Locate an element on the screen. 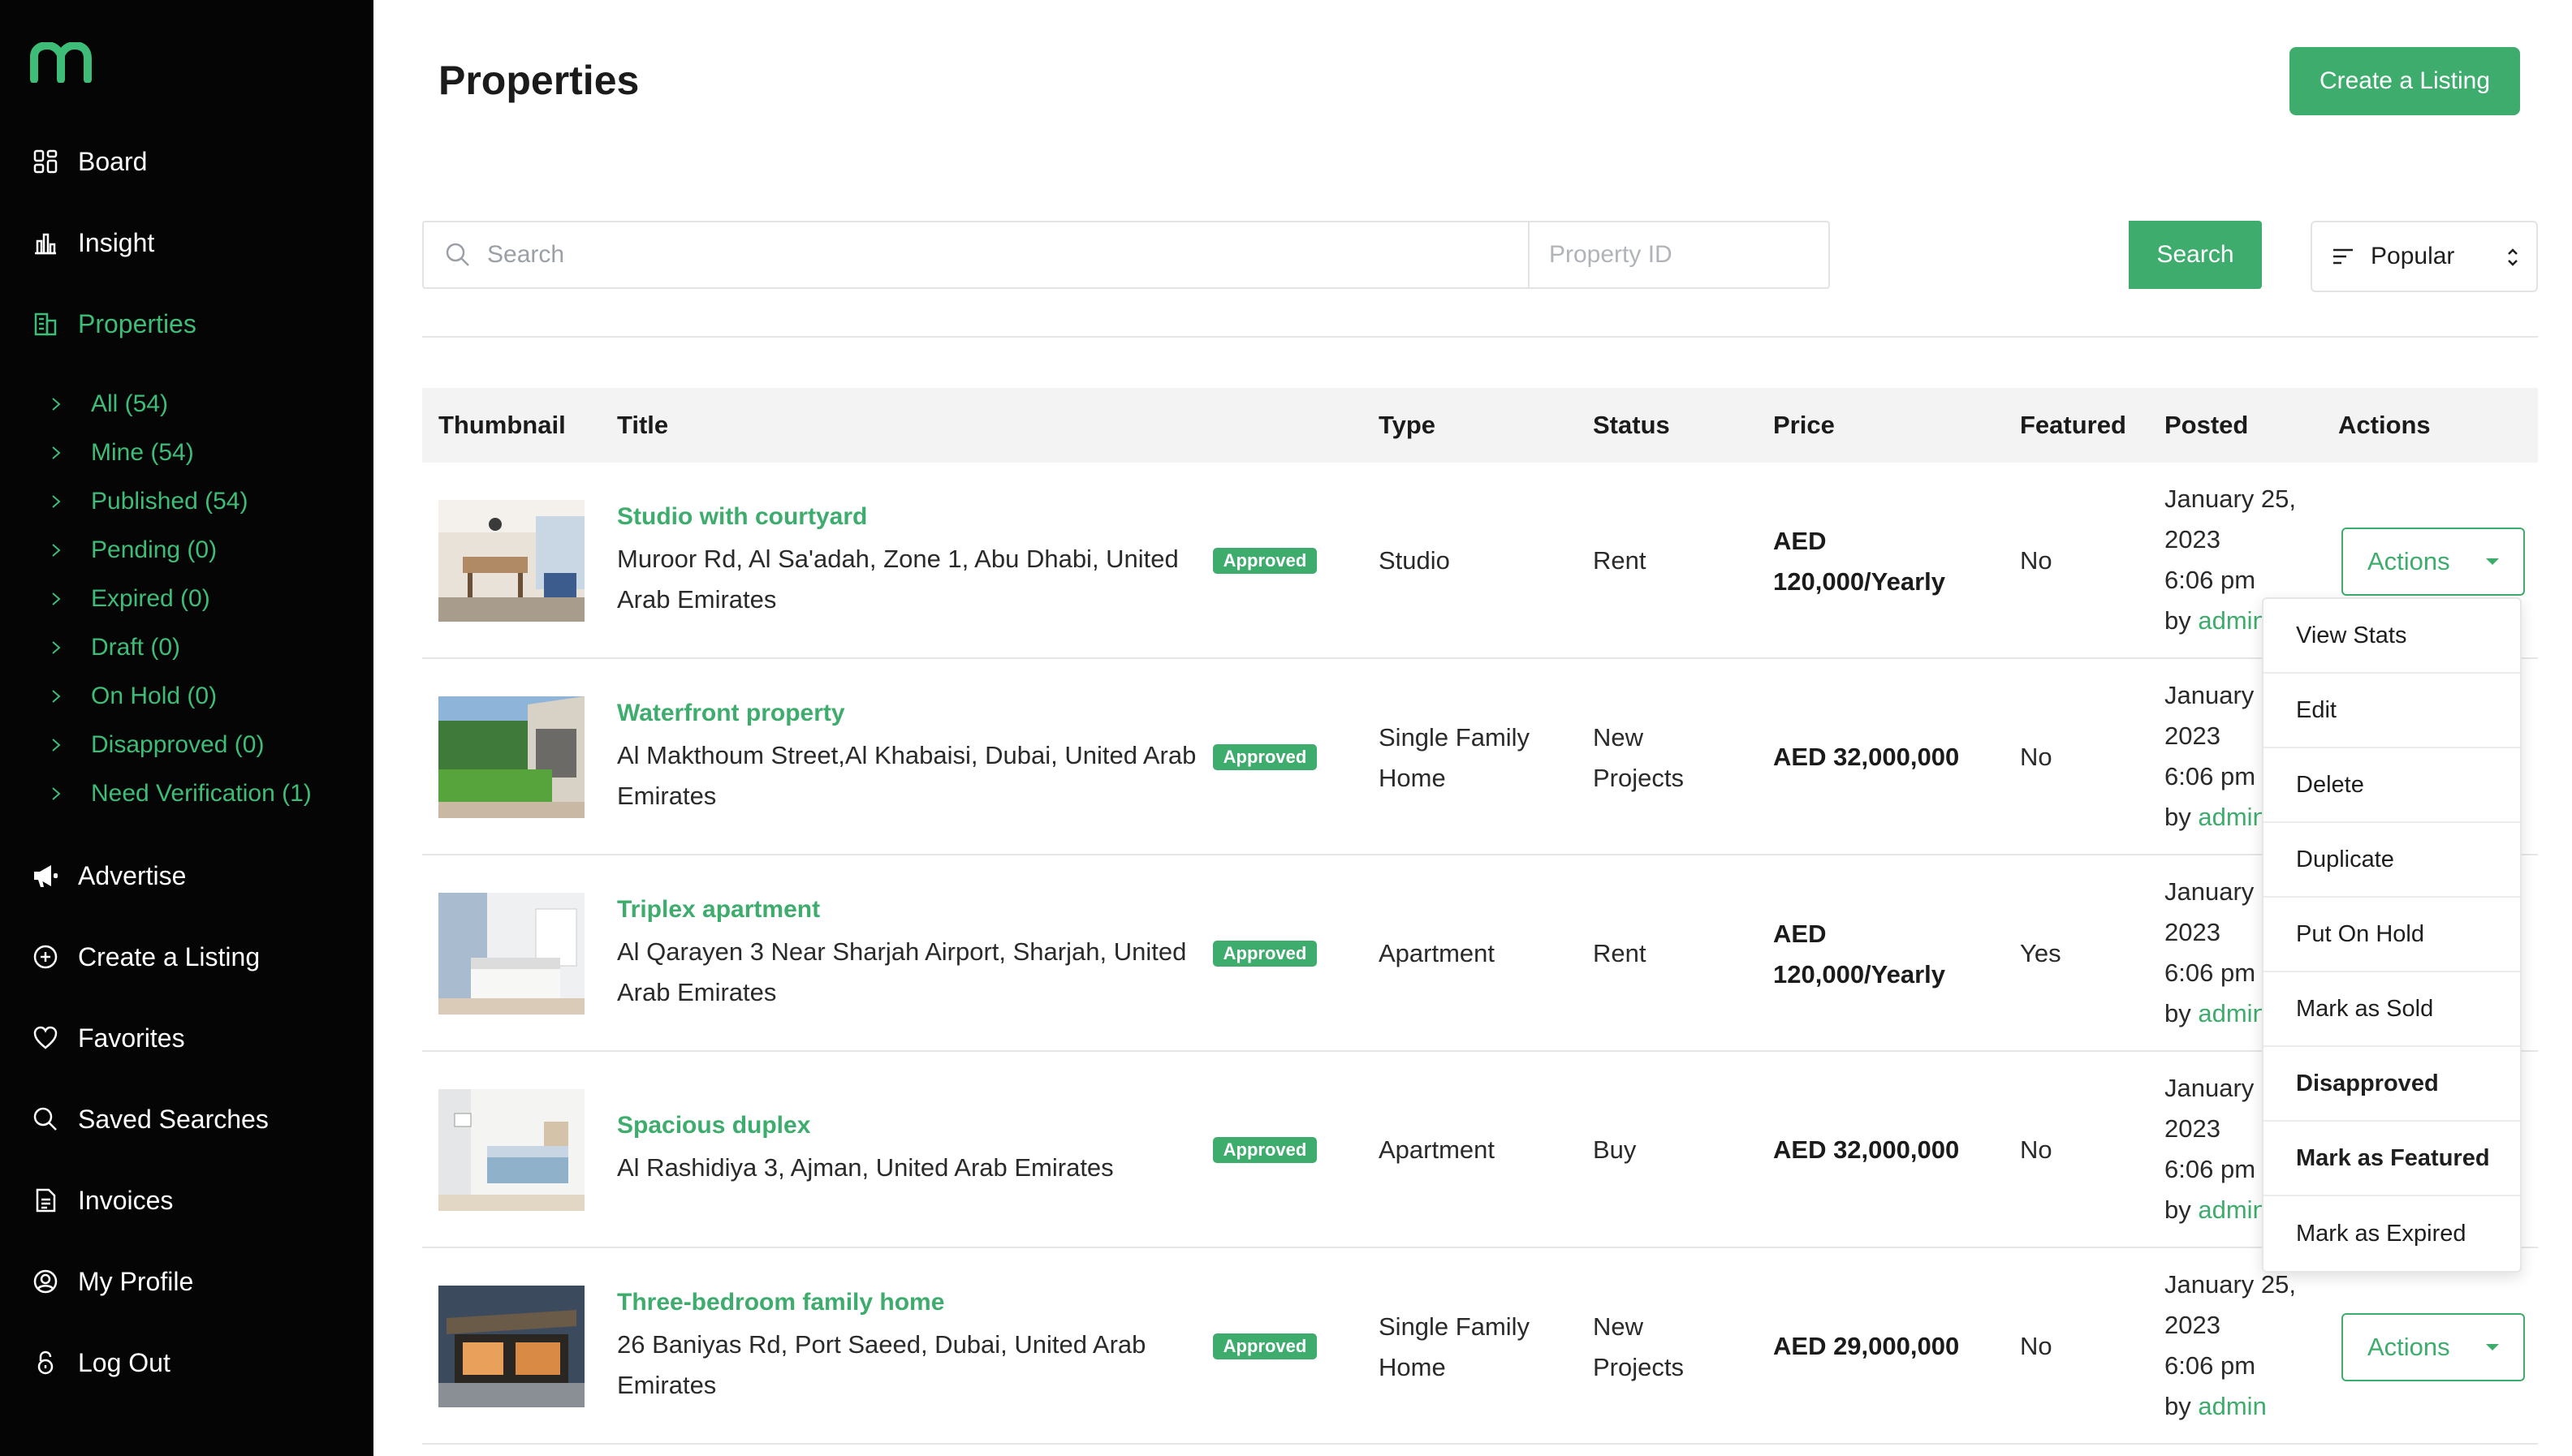  sub-published: Published (54) is located at coordinates (149, 502).